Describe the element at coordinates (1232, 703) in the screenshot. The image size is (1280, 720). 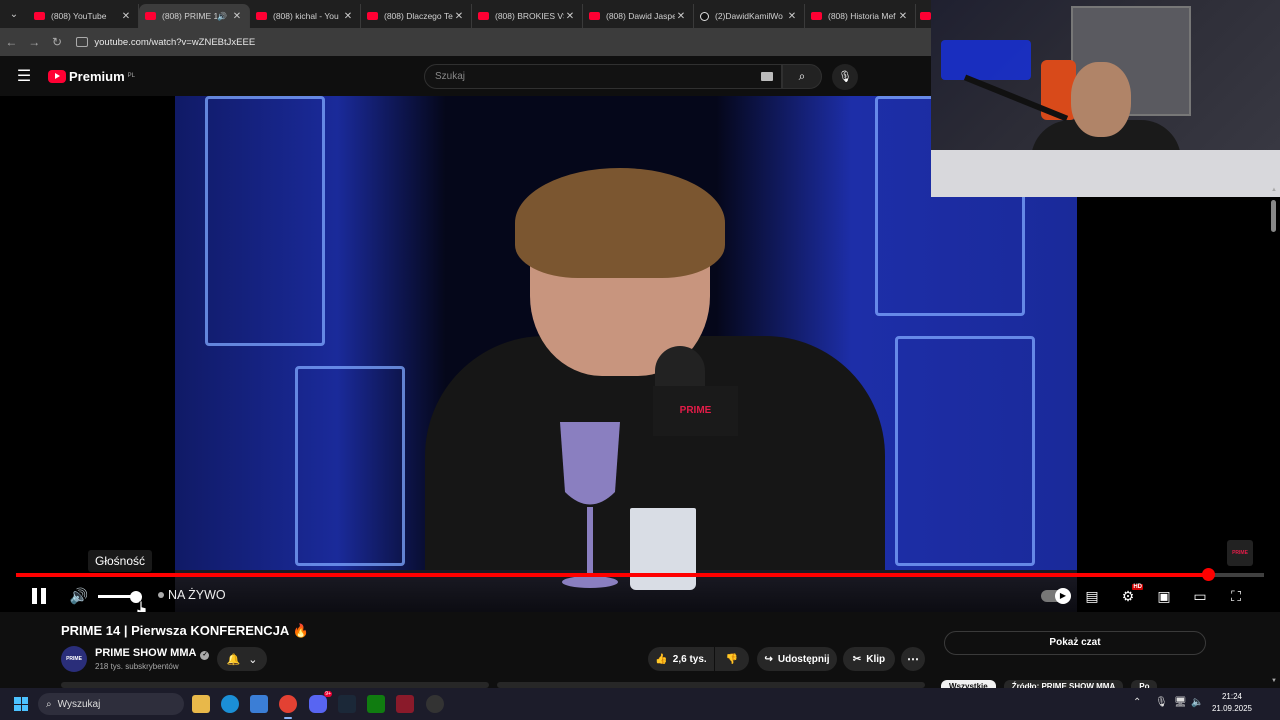
I see `system-clock: 21:24 21.09.2025` at that location.